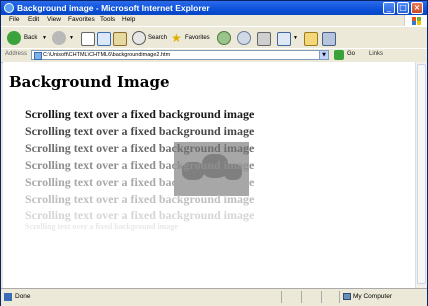 The width and height of the screenshot is (428, 306). I want to click on home-icon, so click(120, 39).